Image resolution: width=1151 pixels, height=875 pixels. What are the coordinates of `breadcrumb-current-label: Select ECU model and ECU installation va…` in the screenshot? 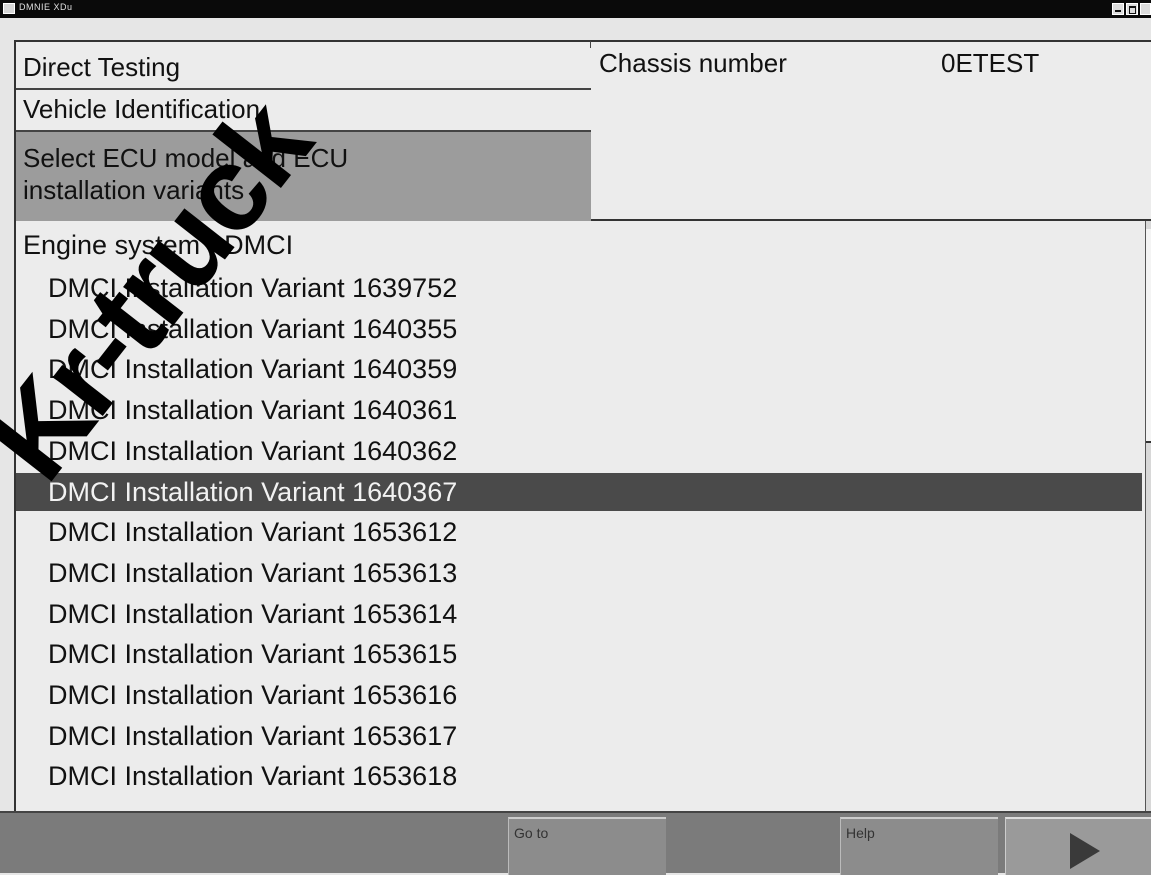 It's located at (186, 174).